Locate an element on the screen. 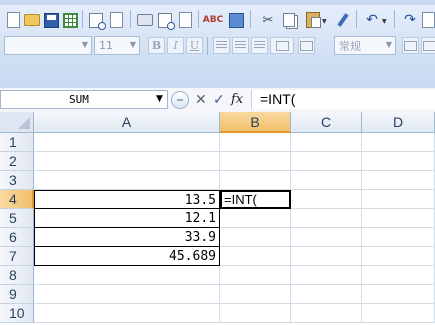  cell-a10 is located at coordinates (127, 313).